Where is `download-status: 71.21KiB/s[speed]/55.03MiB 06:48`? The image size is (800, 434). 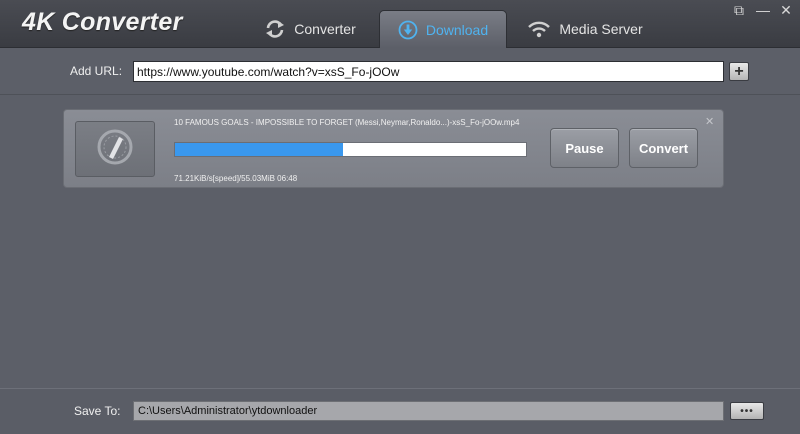 download-status: 71.21KiB/s[speed]/55.03MiB 06:48 is located at coordinates (236, 178).